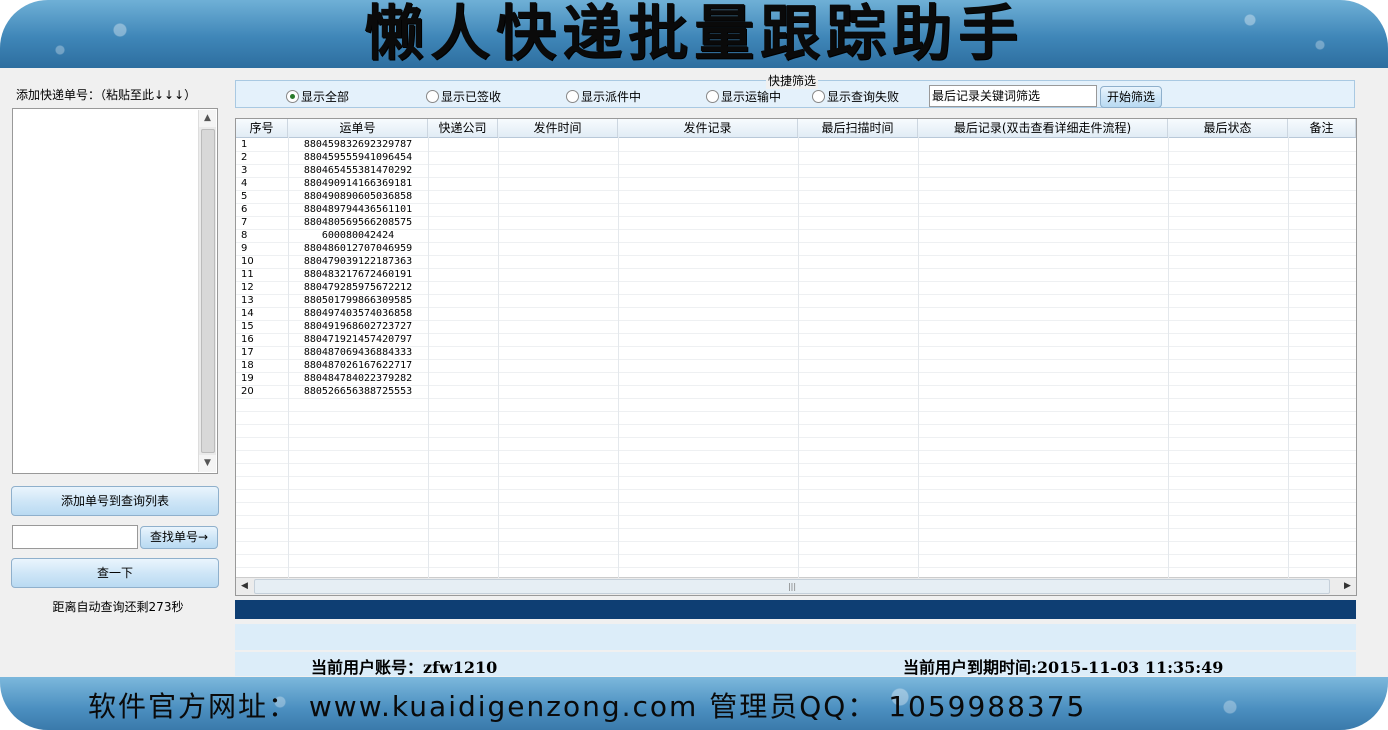  I want to click on radio-show-failed: 显示查询失败, so click(855, 96).